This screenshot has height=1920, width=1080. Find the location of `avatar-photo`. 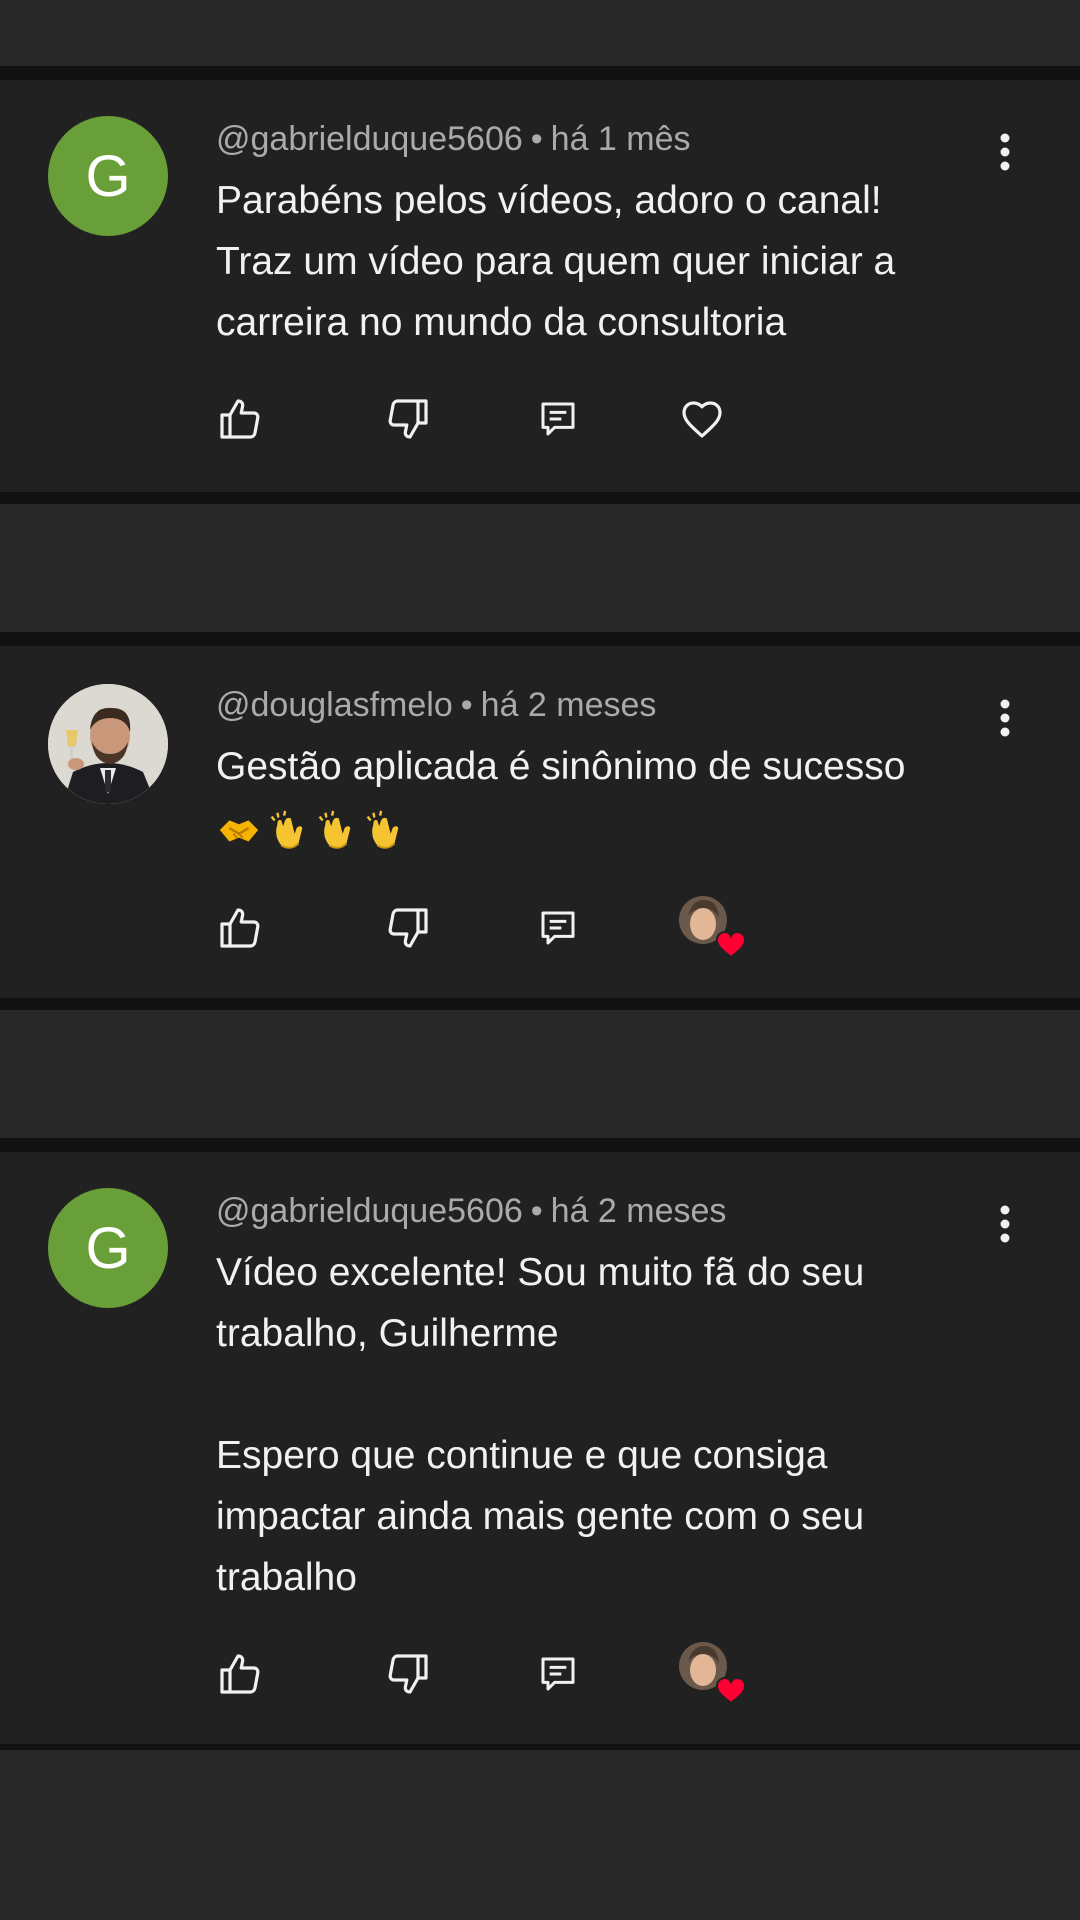

avatar-photo is located at coordinates (108, 744).